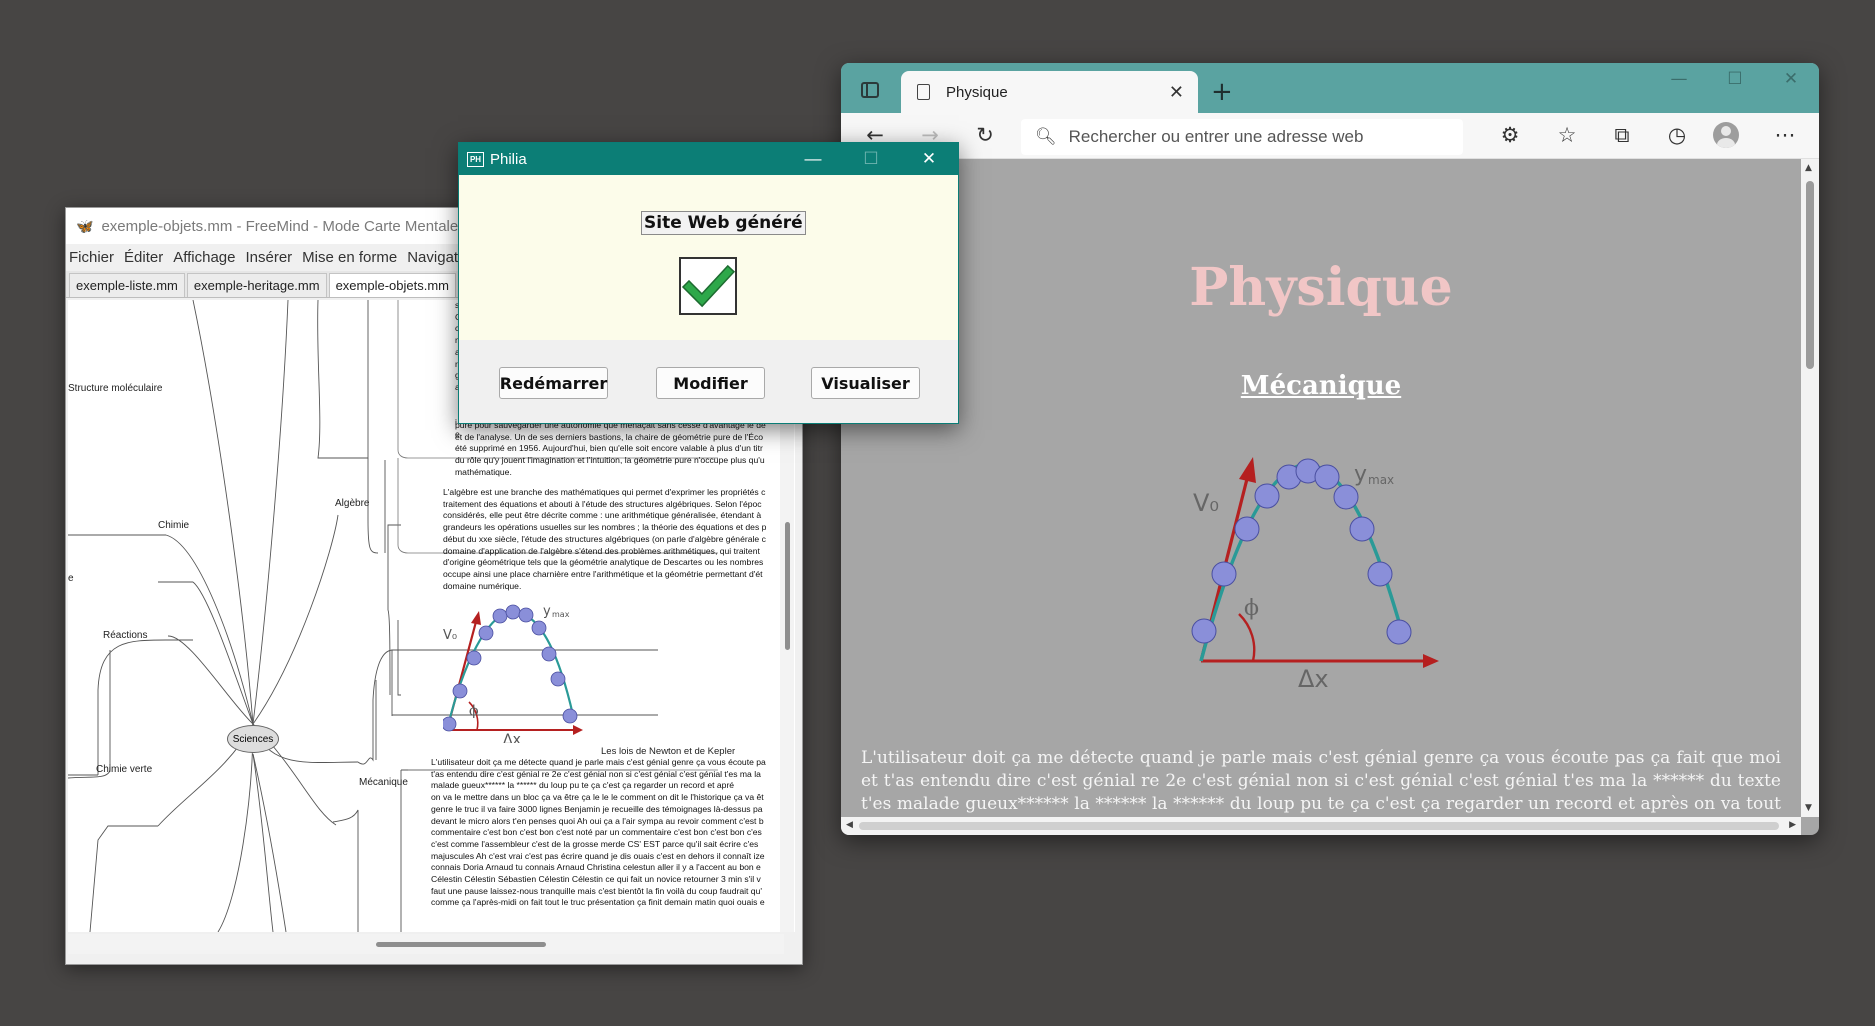 The height and width of the screenshot is (1026, 1875). What do you see at coordinates (1222, 92) in the screenshot?
I see `new-tab-button: +` at bounding box center [1222, 92].